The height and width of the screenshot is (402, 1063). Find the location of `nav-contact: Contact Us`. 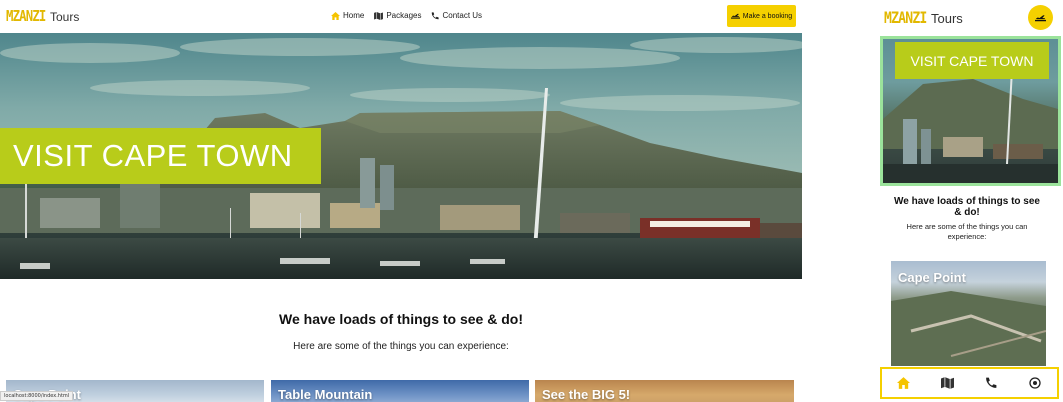

nav-contact: Contact Us is located at coordinates (456, 15).